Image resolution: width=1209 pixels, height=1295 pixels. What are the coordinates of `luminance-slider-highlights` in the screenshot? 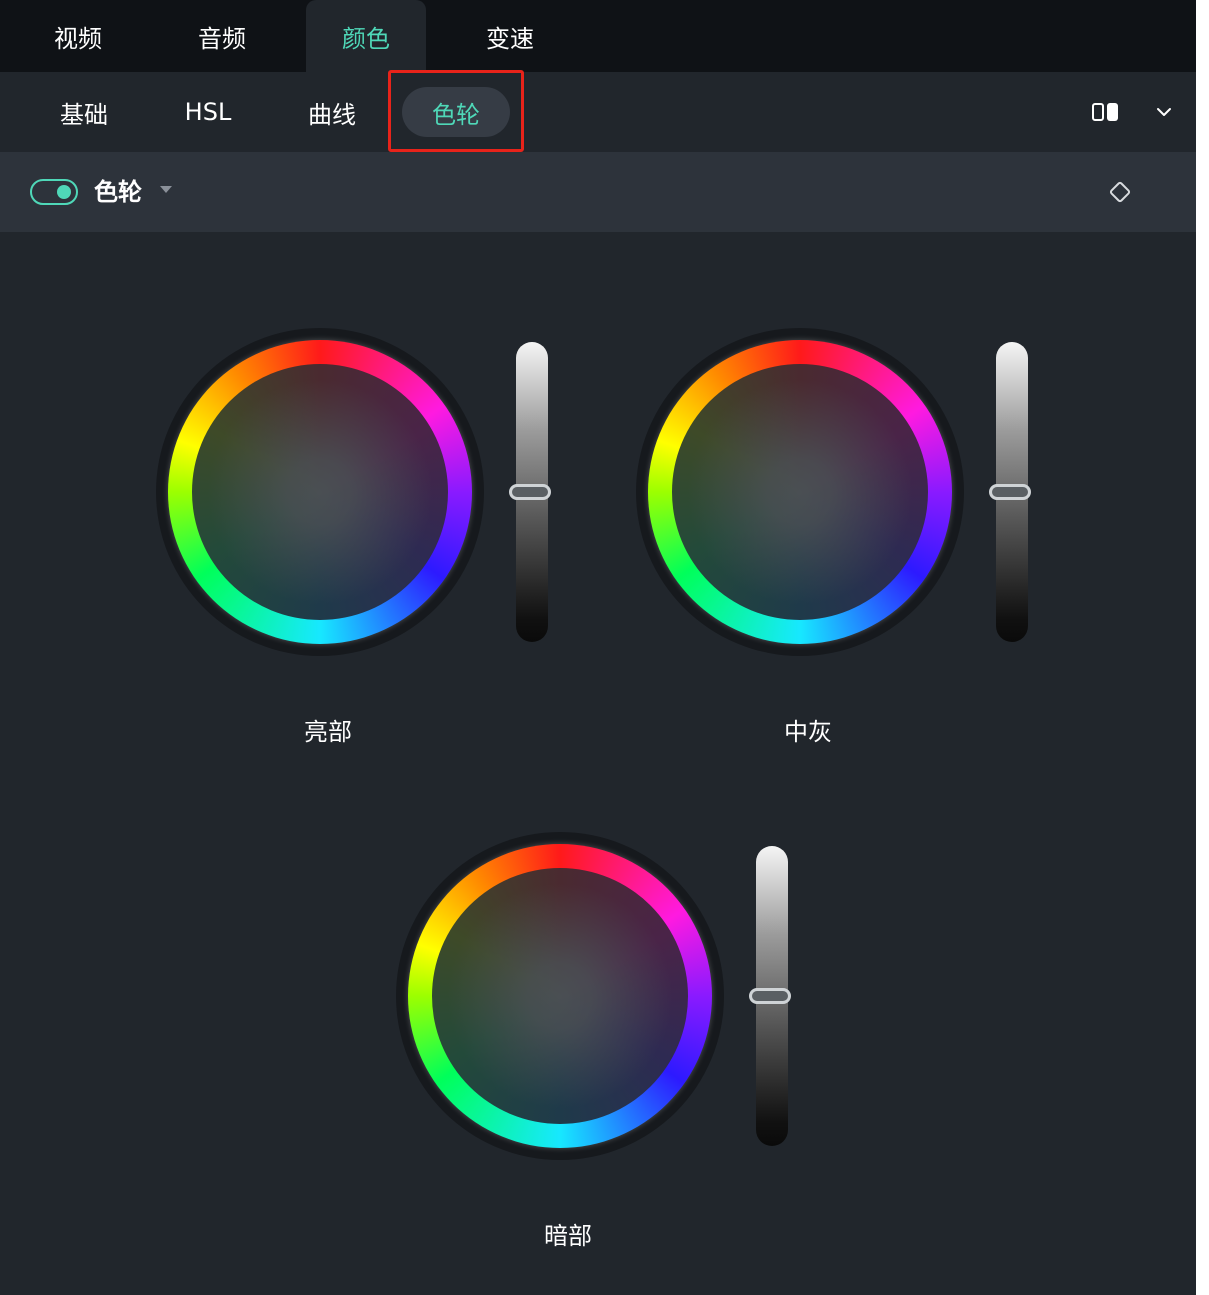 It's located at (530, 492).